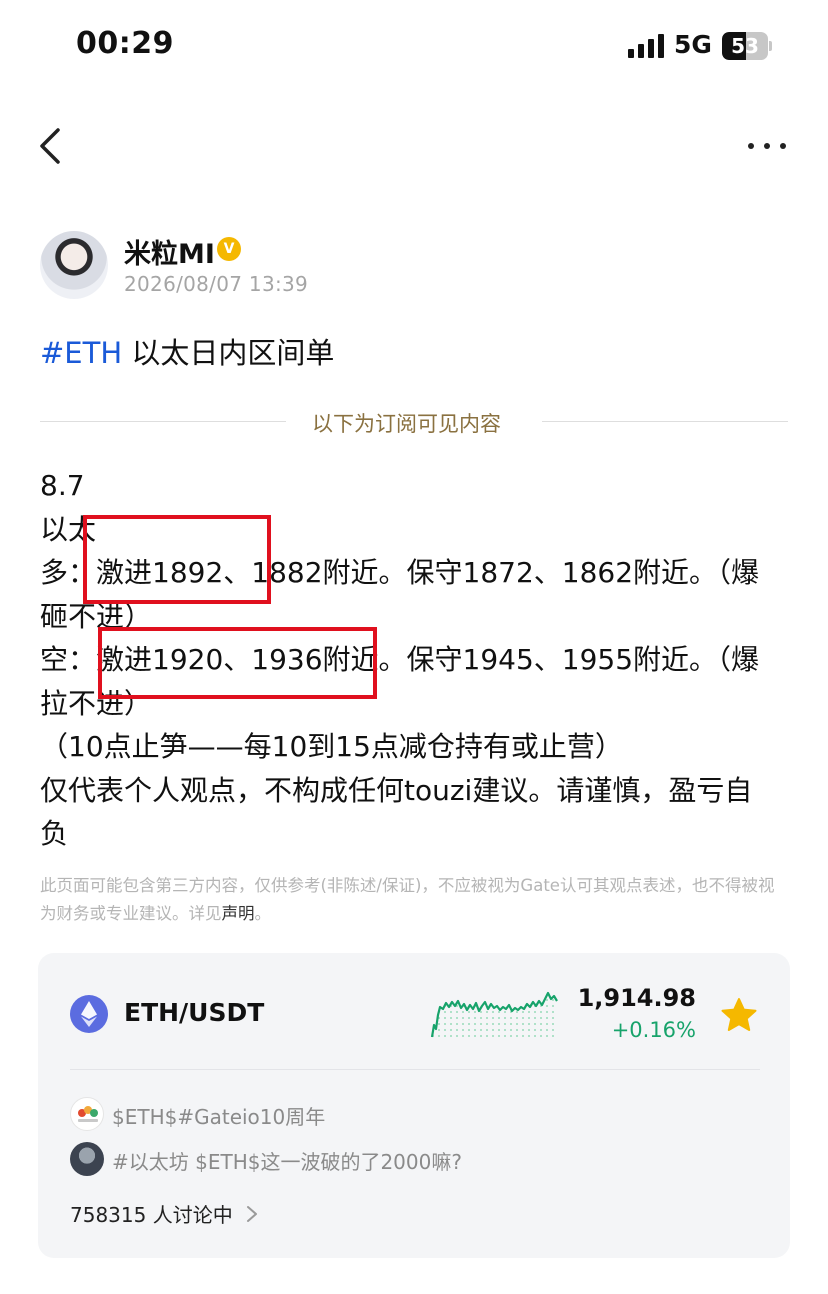  What do you see at coordinates (177, 559) in the screenshot?
I see `highlight-box-long` at bounding box center [177, 559].